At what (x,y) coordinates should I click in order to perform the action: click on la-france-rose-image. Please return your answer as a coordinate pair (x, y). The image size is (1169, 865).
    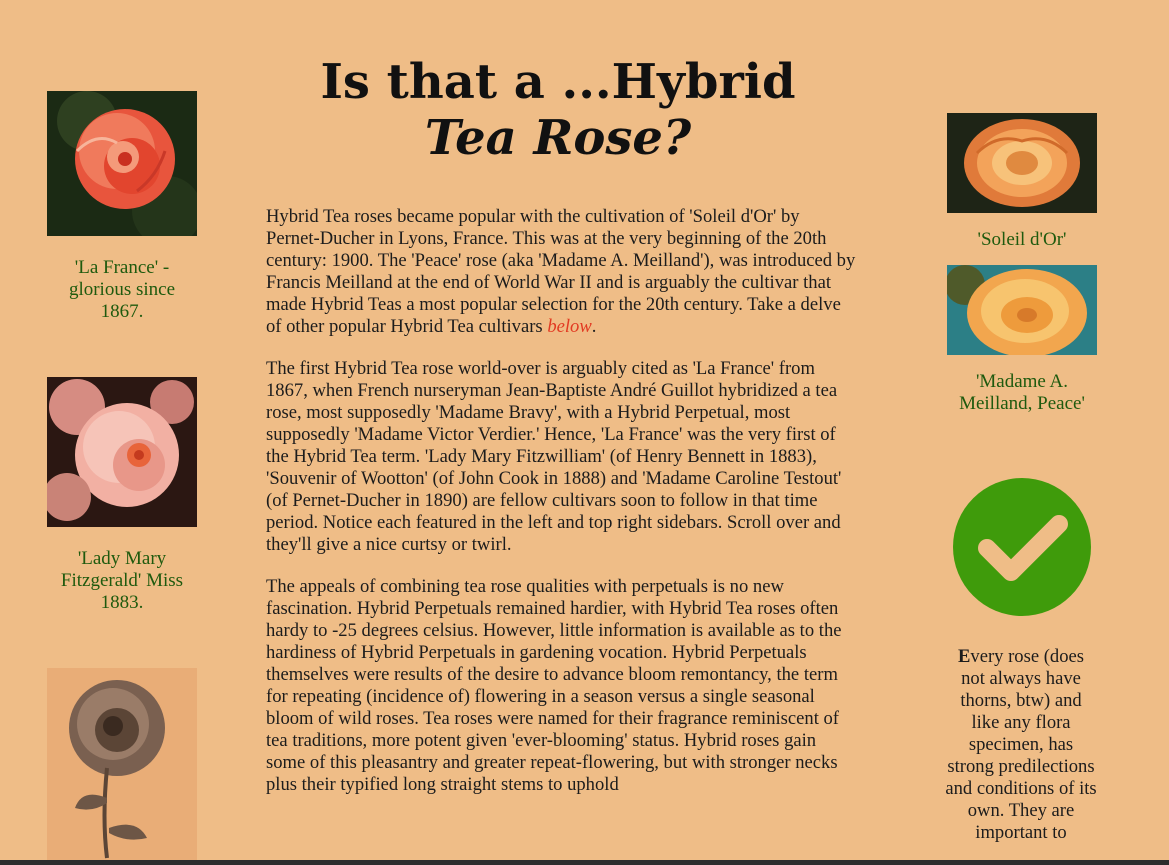
    Looking at the image, I should click on (122, 163).